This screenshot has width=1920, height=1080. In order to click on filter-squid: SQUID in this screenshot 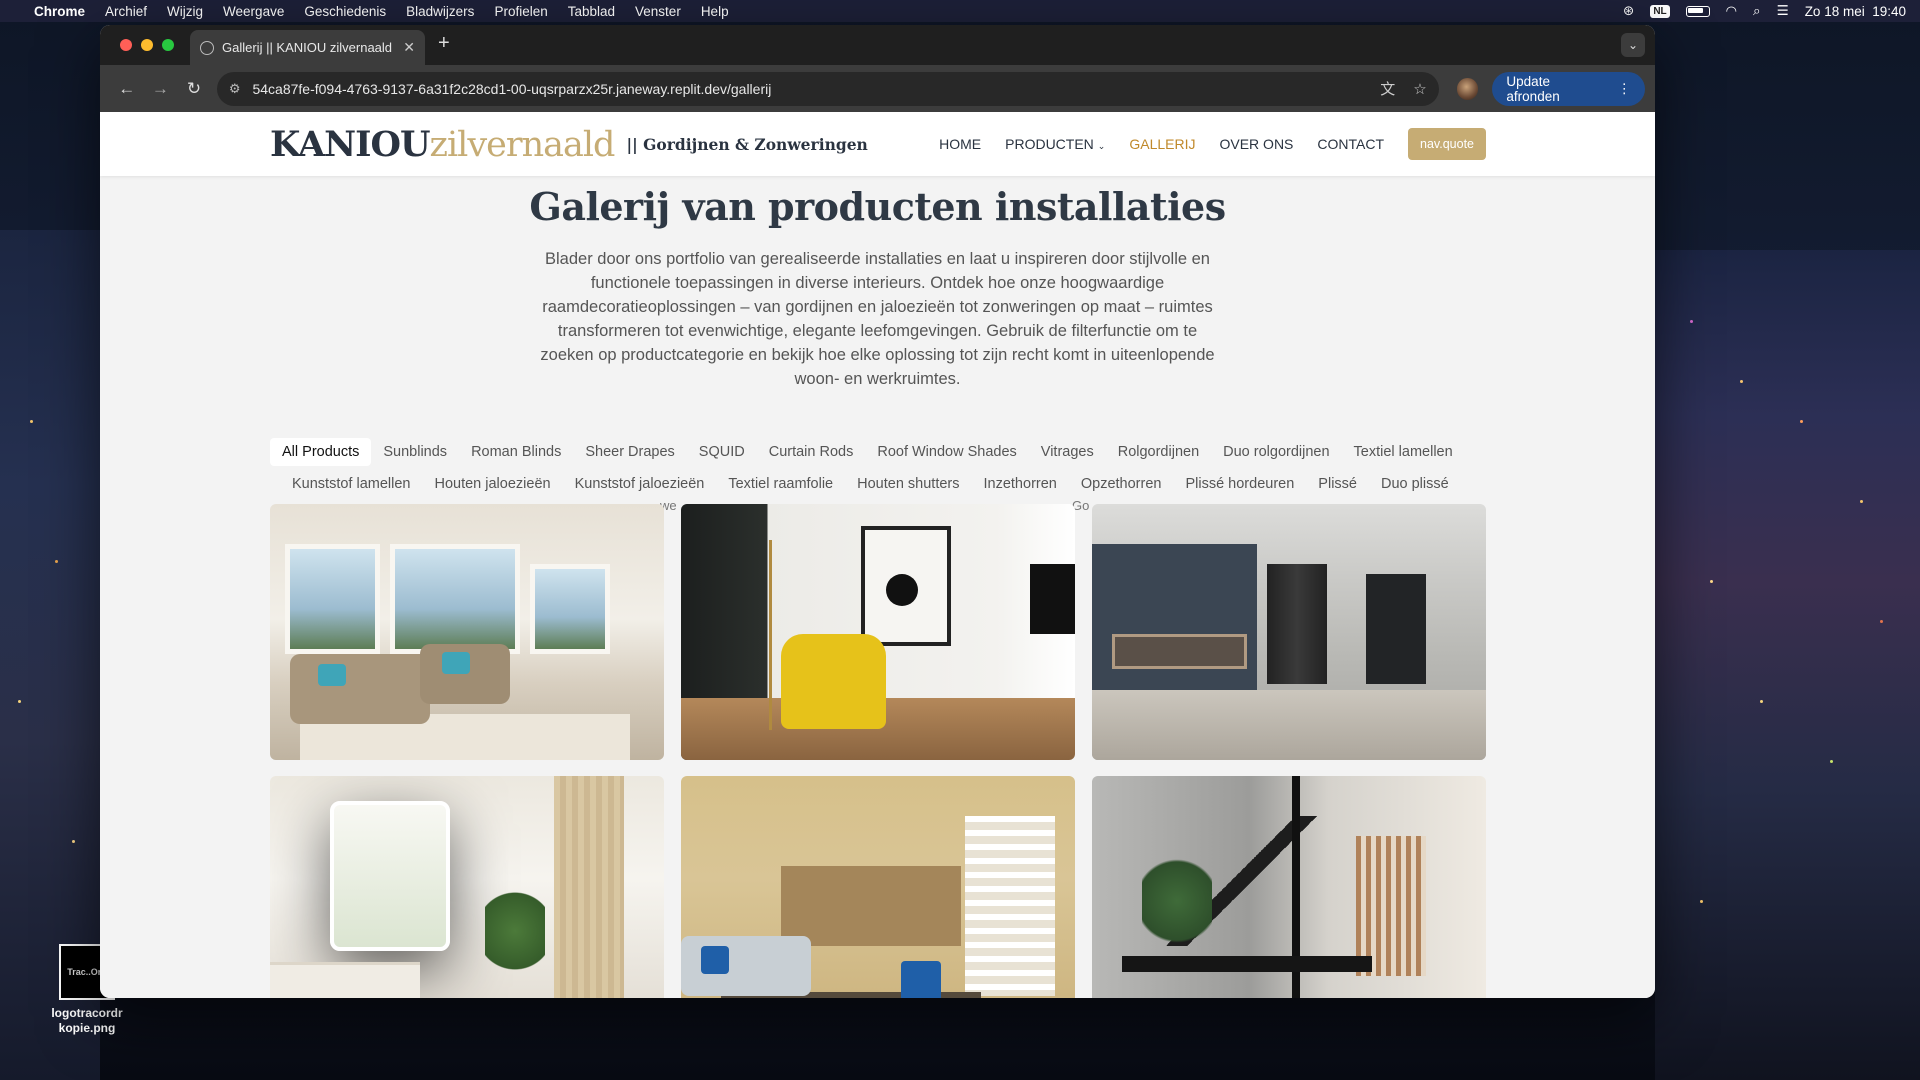, I will do `click(722, 452)`.